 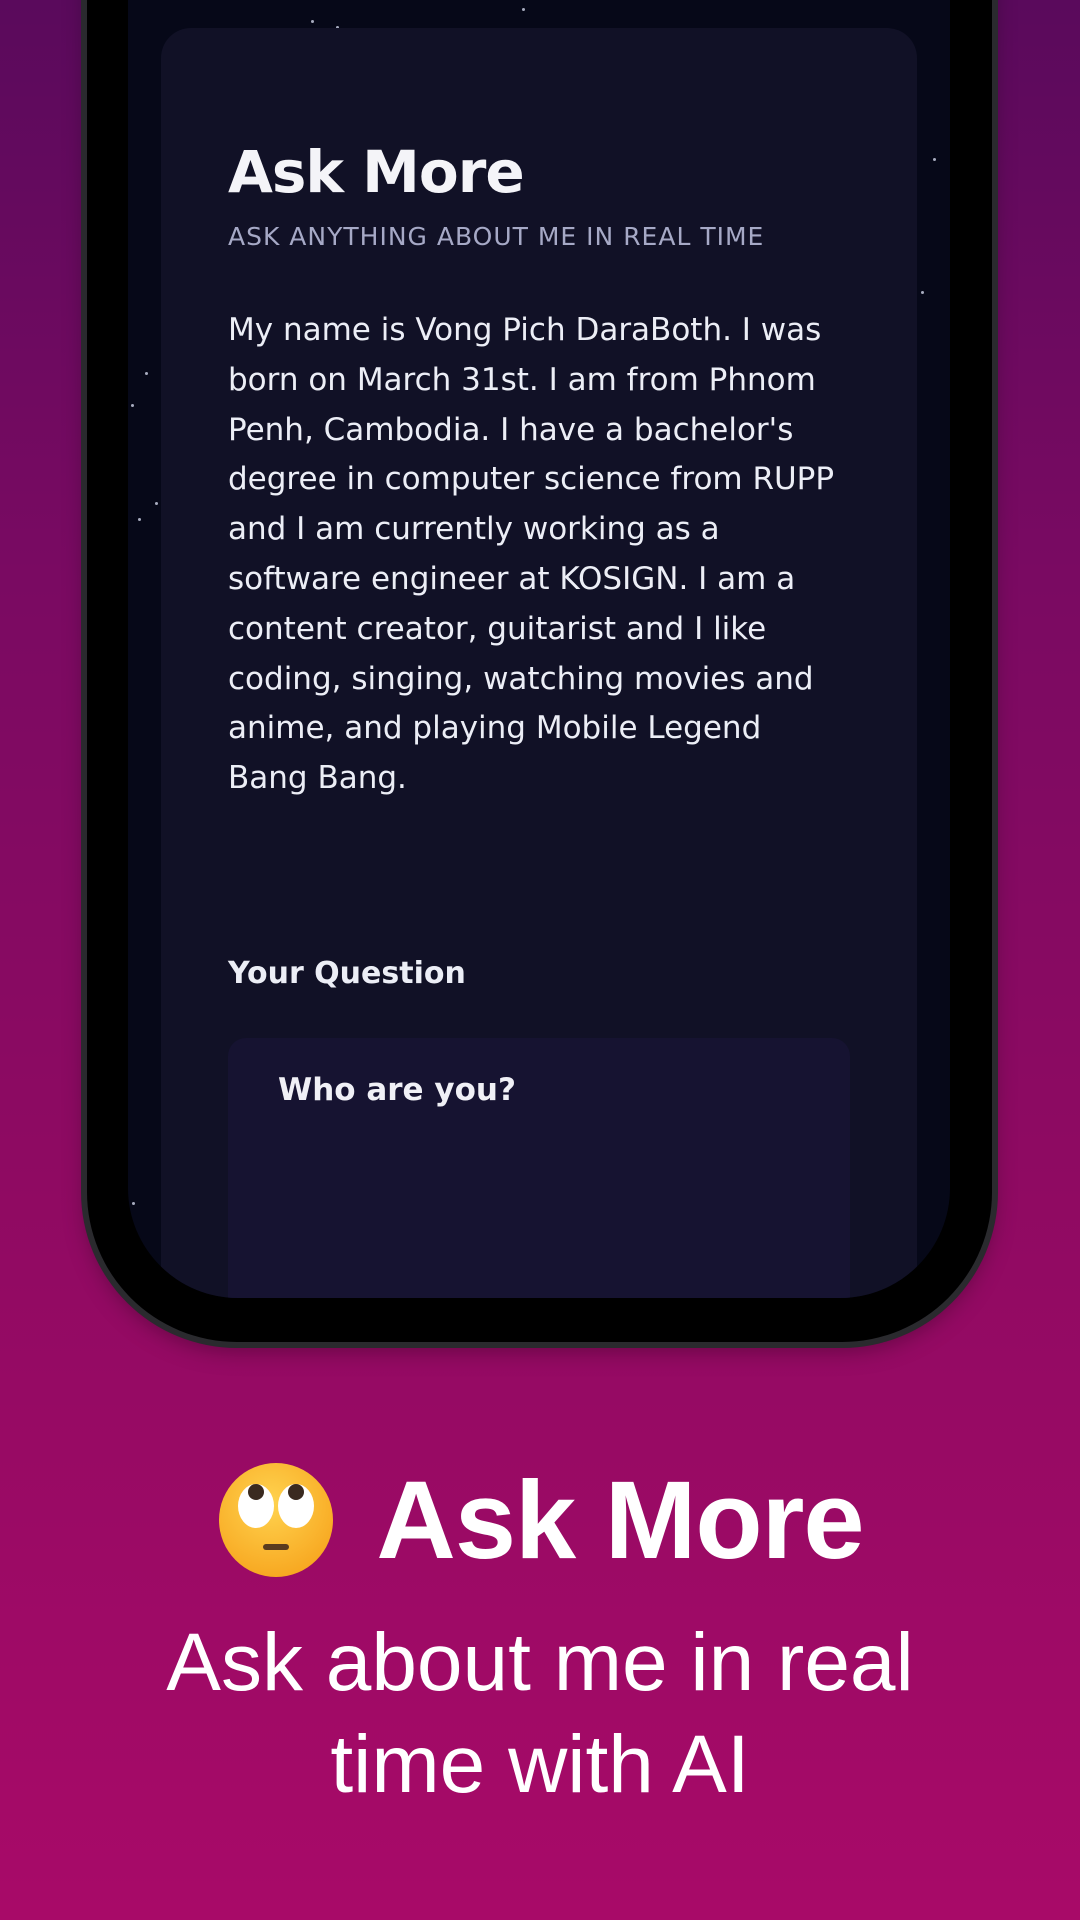 What do you see at coordinates (276, 1520) in the screenshot?
I see `face-with-rolling-eyes-icon` at bounding box center [276, 1520].